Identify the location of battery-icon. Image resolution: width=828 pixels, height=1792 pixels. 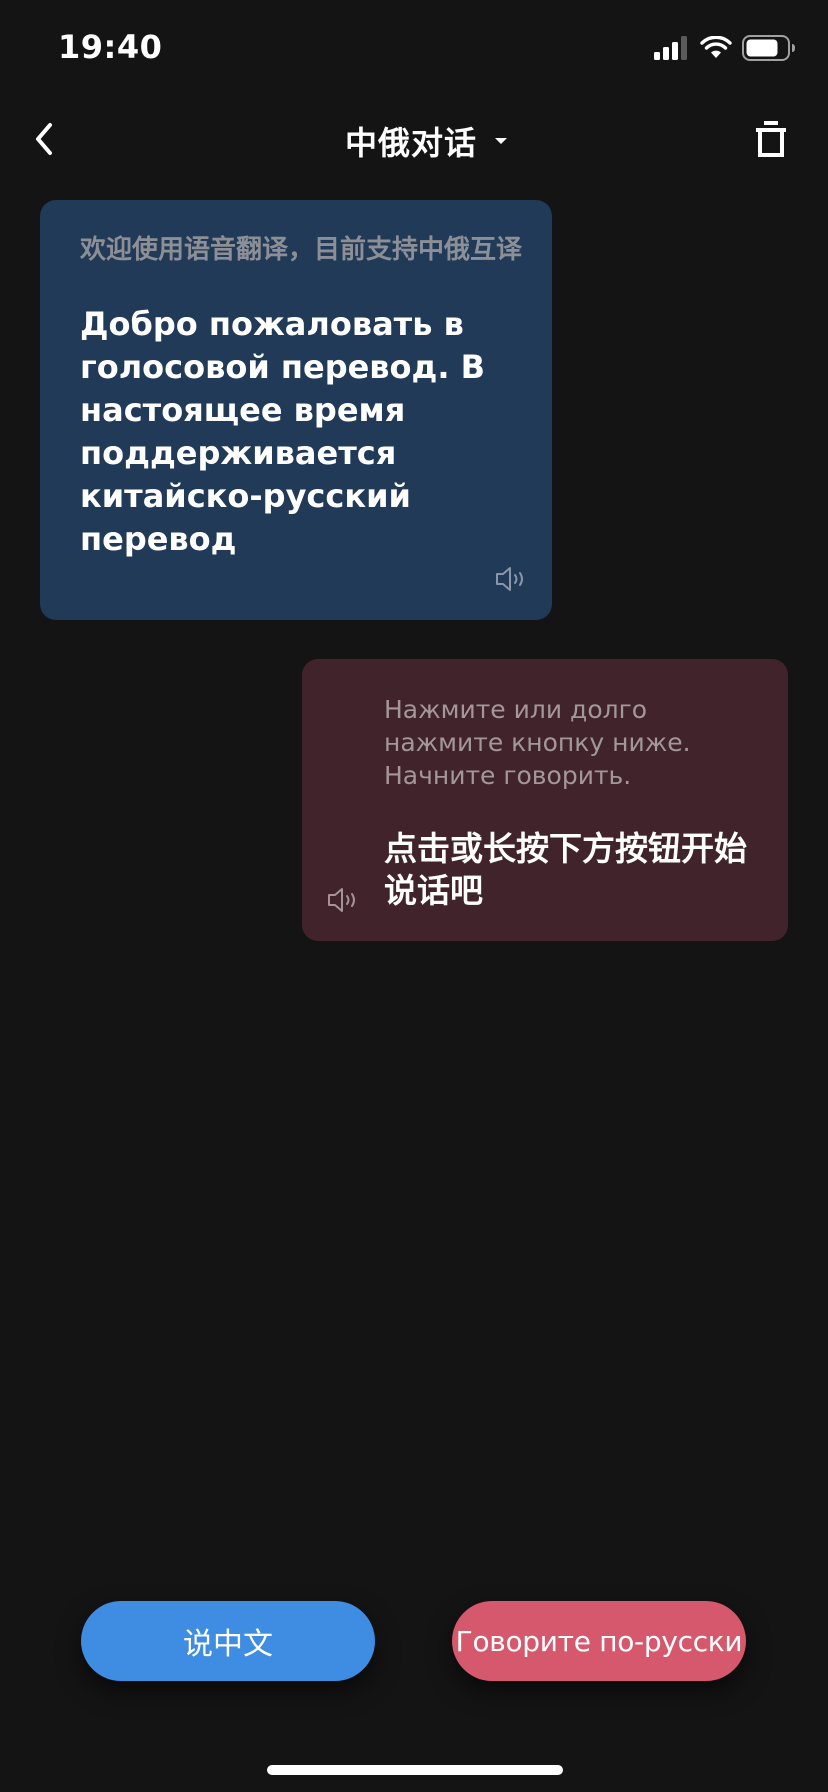
(769, 50).